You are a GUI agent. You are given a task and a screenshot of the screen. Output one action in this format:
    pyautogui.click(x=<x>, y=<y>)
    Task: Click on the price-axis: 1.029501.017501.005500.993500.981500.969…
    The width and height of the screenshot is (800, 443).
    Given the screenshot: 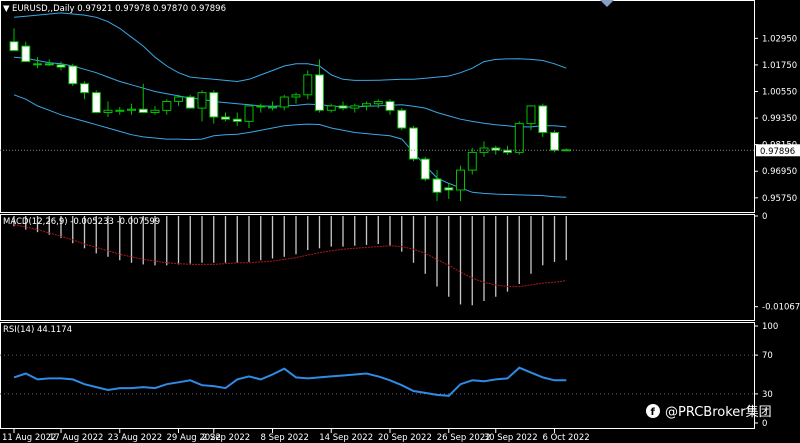 What is the action you would take?
    pyautogui.click(x=777, y=119)
    